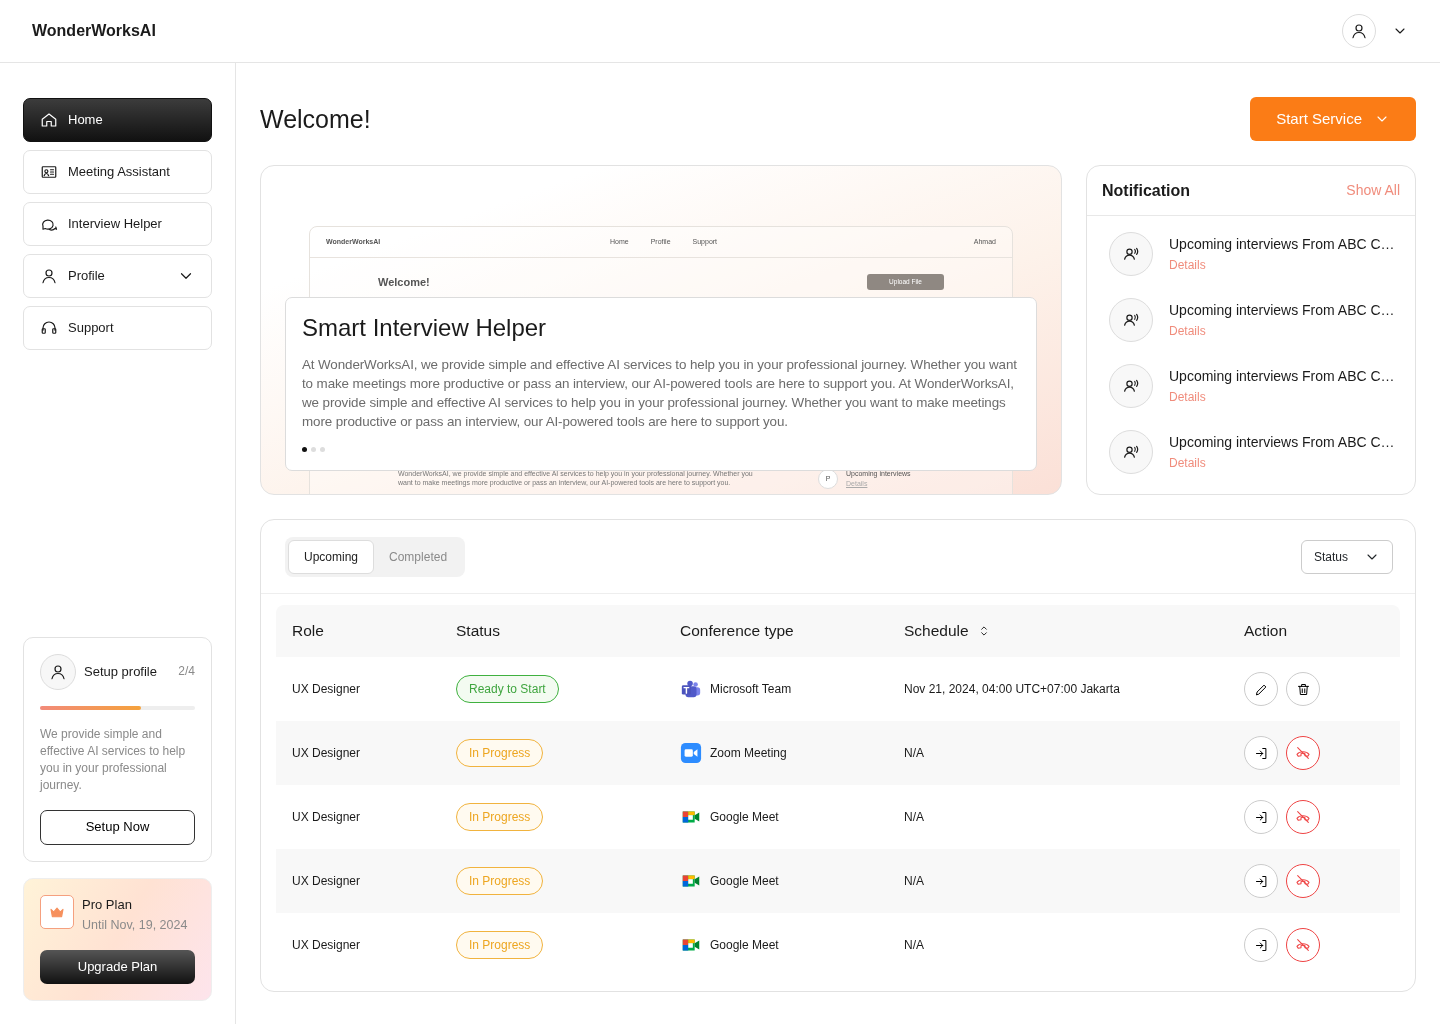 The height and width of the screenshot is (1024, 1440). I want to click on schedule-cell-text: Nov 21, 2024, 04:00 UTC+07:00 Jakarta, so click(1012, 689).